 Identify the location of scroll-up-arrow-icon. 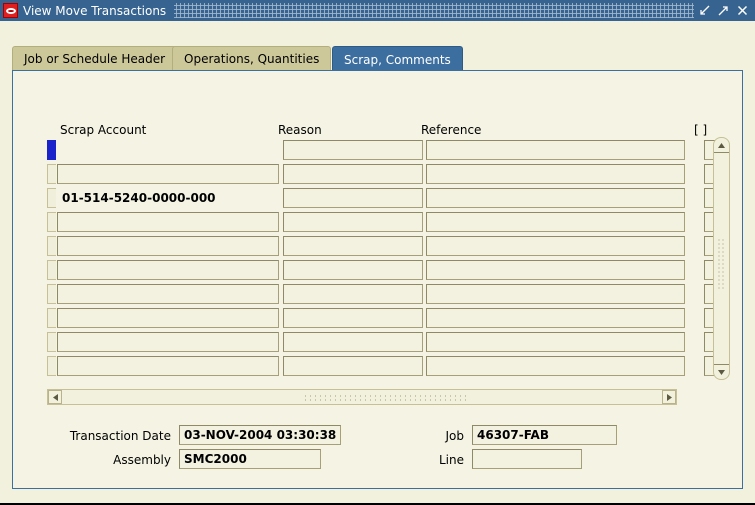
(721, 145).